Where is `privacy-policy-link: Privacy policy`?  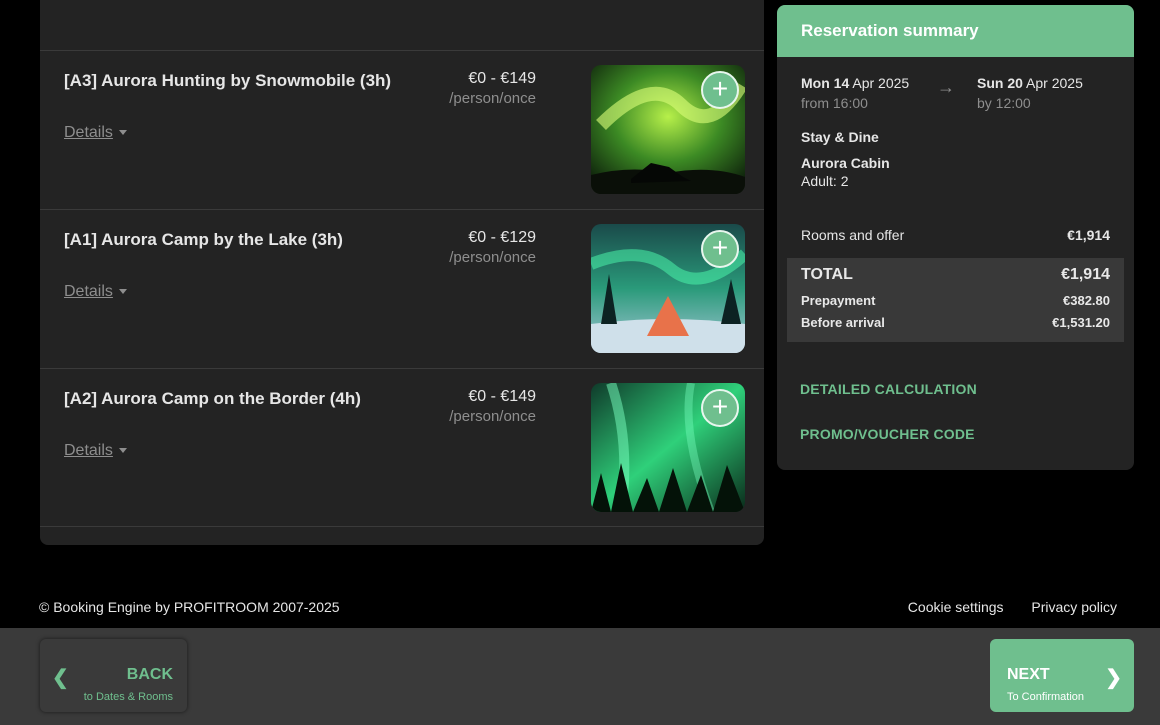
privacy-policy-link: Privacy policy is located at coordinates (1074, 607).